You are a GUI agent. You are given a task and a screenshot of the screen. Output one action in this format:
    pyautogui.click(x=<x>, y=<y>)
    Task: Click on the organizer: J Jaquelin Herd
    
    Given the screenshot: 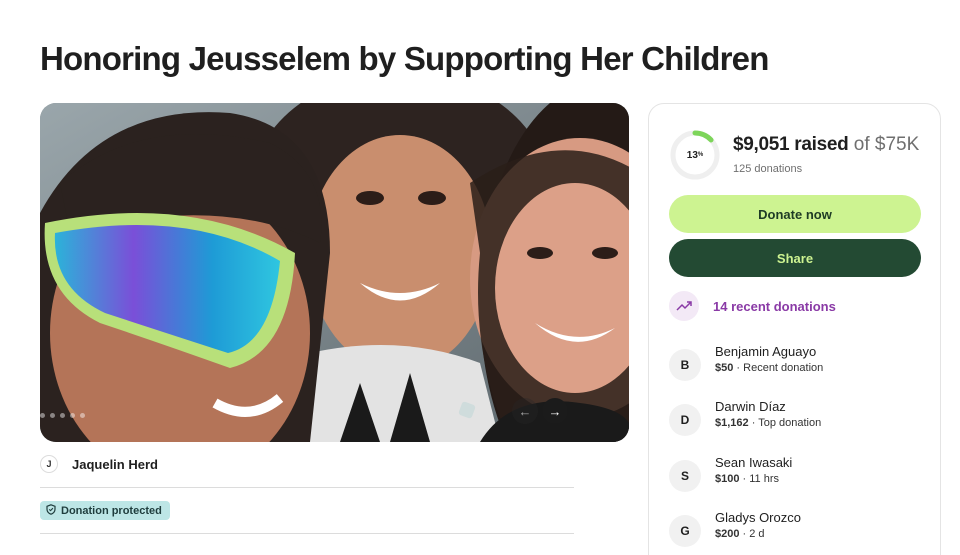 What is the action you would take?
    pyautogui.click(x=99, y=464)
    